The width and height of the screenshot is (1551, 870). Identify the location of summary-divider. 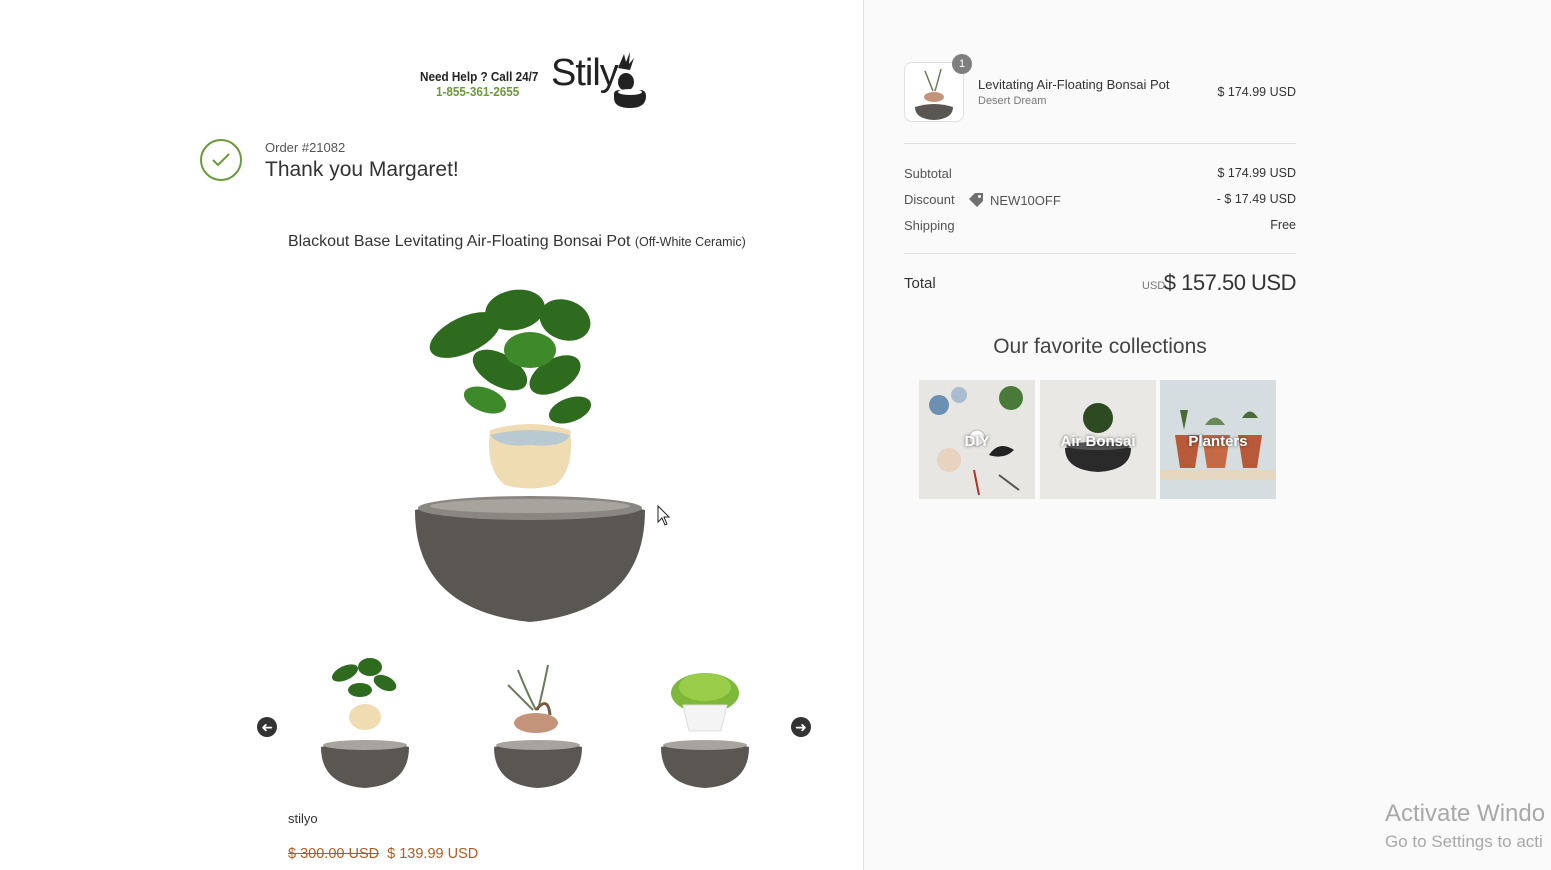
(1100, 143).